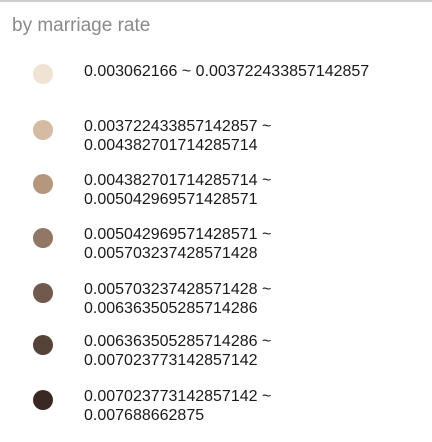  I want to click on legend-label-line1: 0.003722433857142857 ~, so click(178, 126).